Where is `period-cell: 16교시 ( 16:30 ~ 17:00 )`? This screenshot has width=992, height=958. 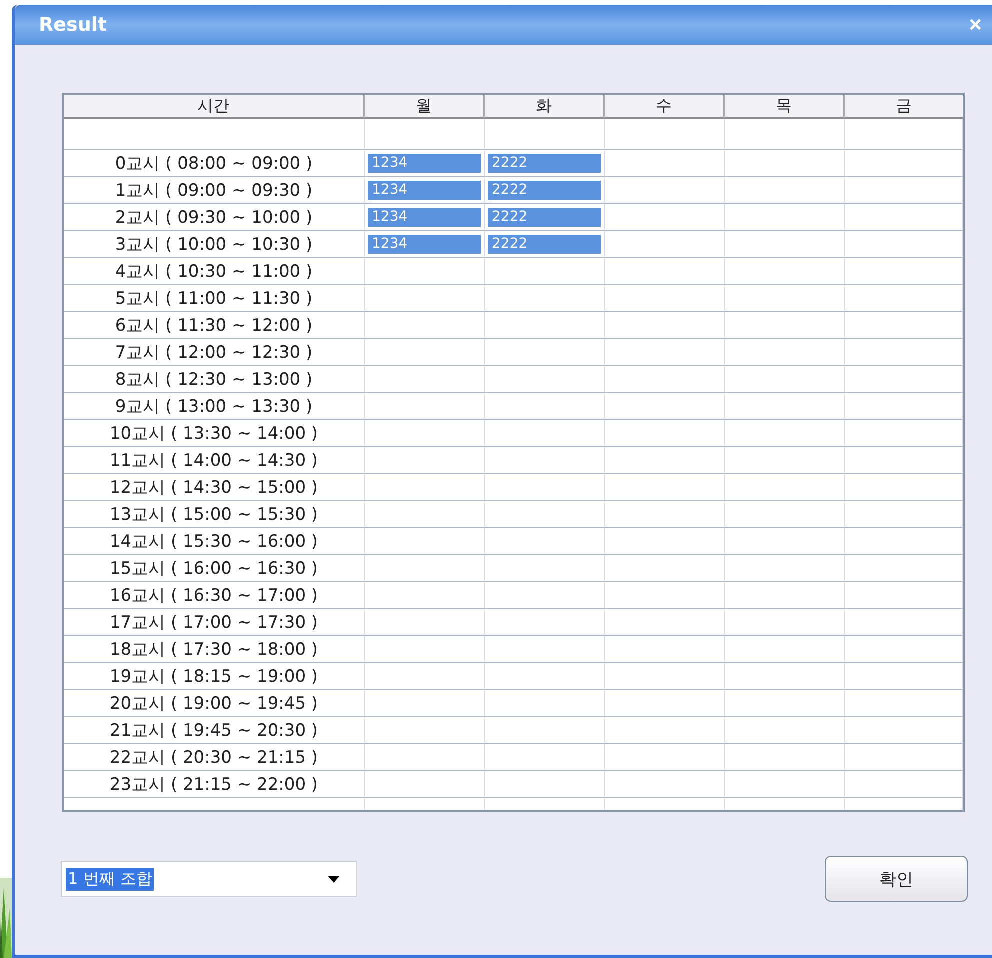 period-cell: 16교시 ( 16:30 ~ 17:00 ) is located at coordinates (214, 595).